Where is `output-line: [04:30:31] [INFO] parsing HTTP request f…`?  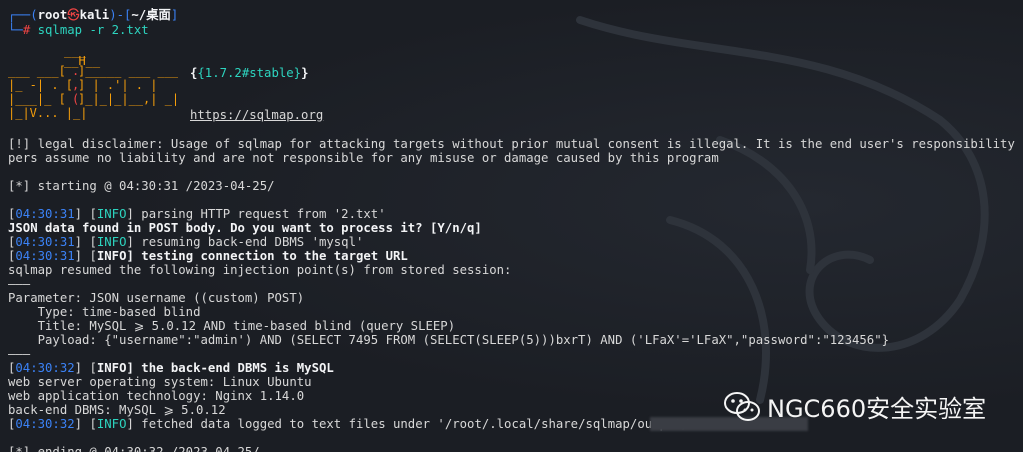
output-line: [04:30:31] [INFO] parsing HTTP request f… is located at coordinates (197, 214).